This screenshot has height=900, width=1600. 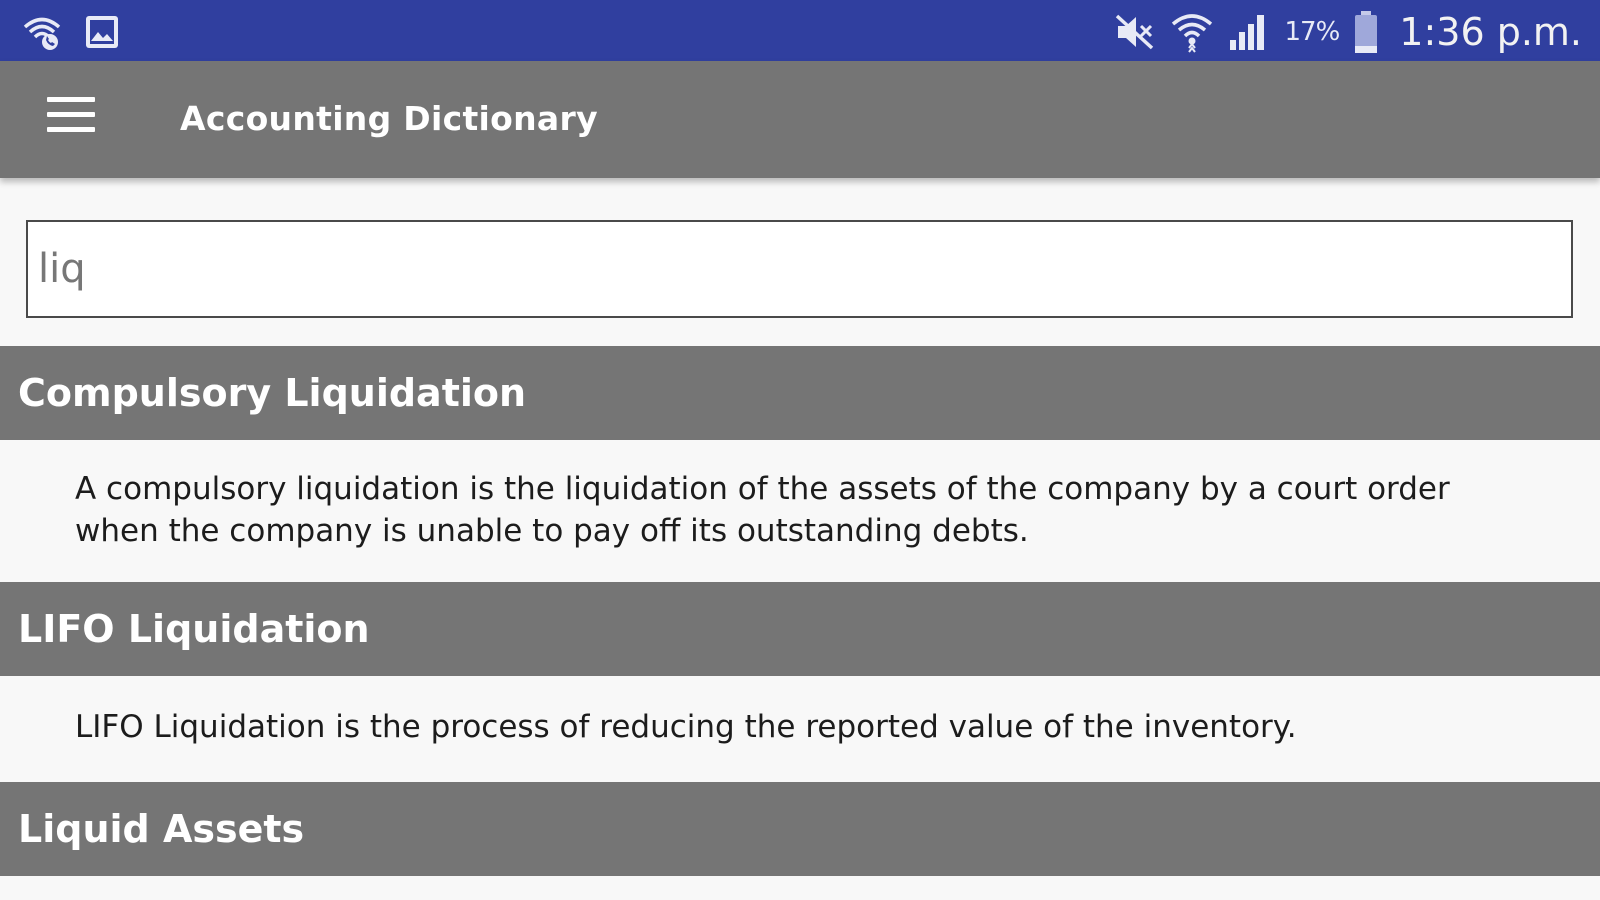 What do you see at coordinates (1249, 32) in the screenshot?
I see `signal-icon` at bounding box center [1249, 32].